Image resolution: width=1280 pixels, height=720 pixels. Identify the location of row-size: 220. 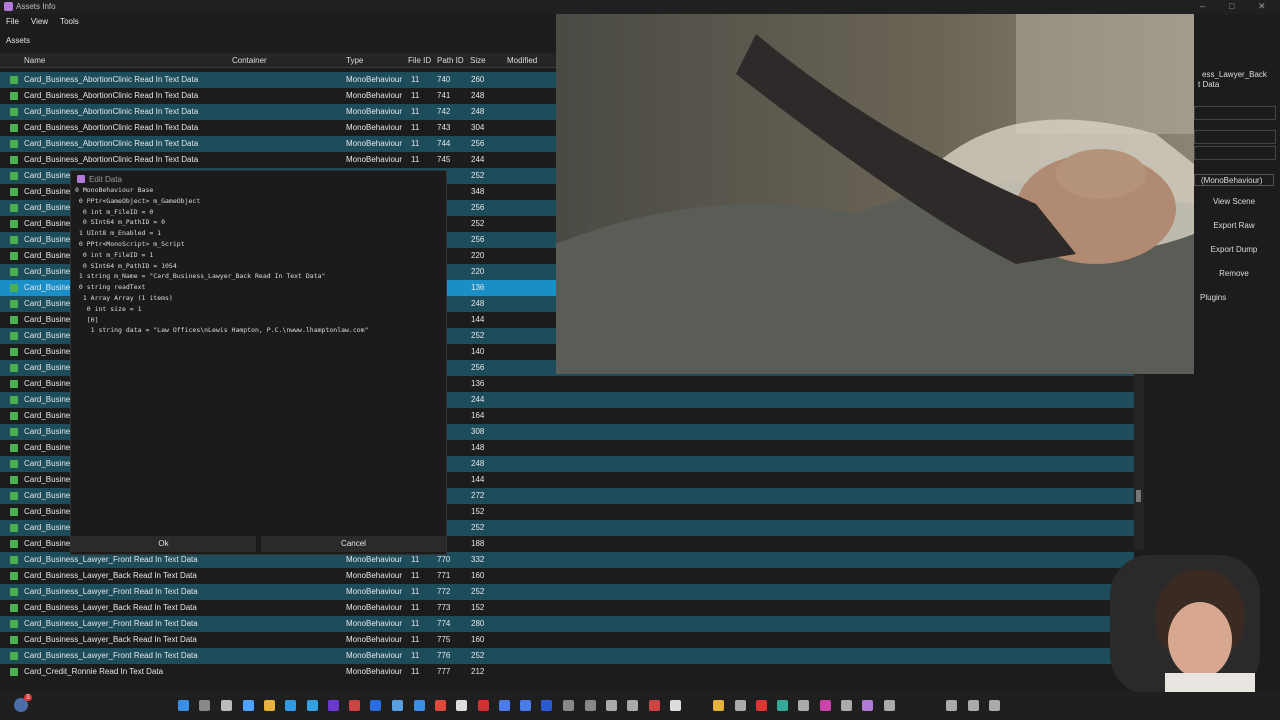
(478, 255).